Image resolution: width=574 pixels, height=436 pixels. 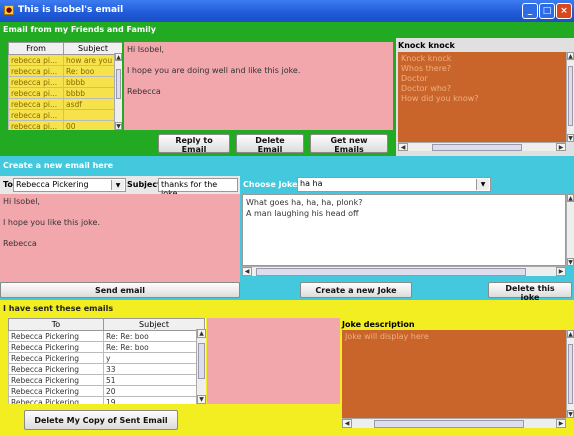 I want to click on joke-line: Doctor who?, so click(x=426, y=88).